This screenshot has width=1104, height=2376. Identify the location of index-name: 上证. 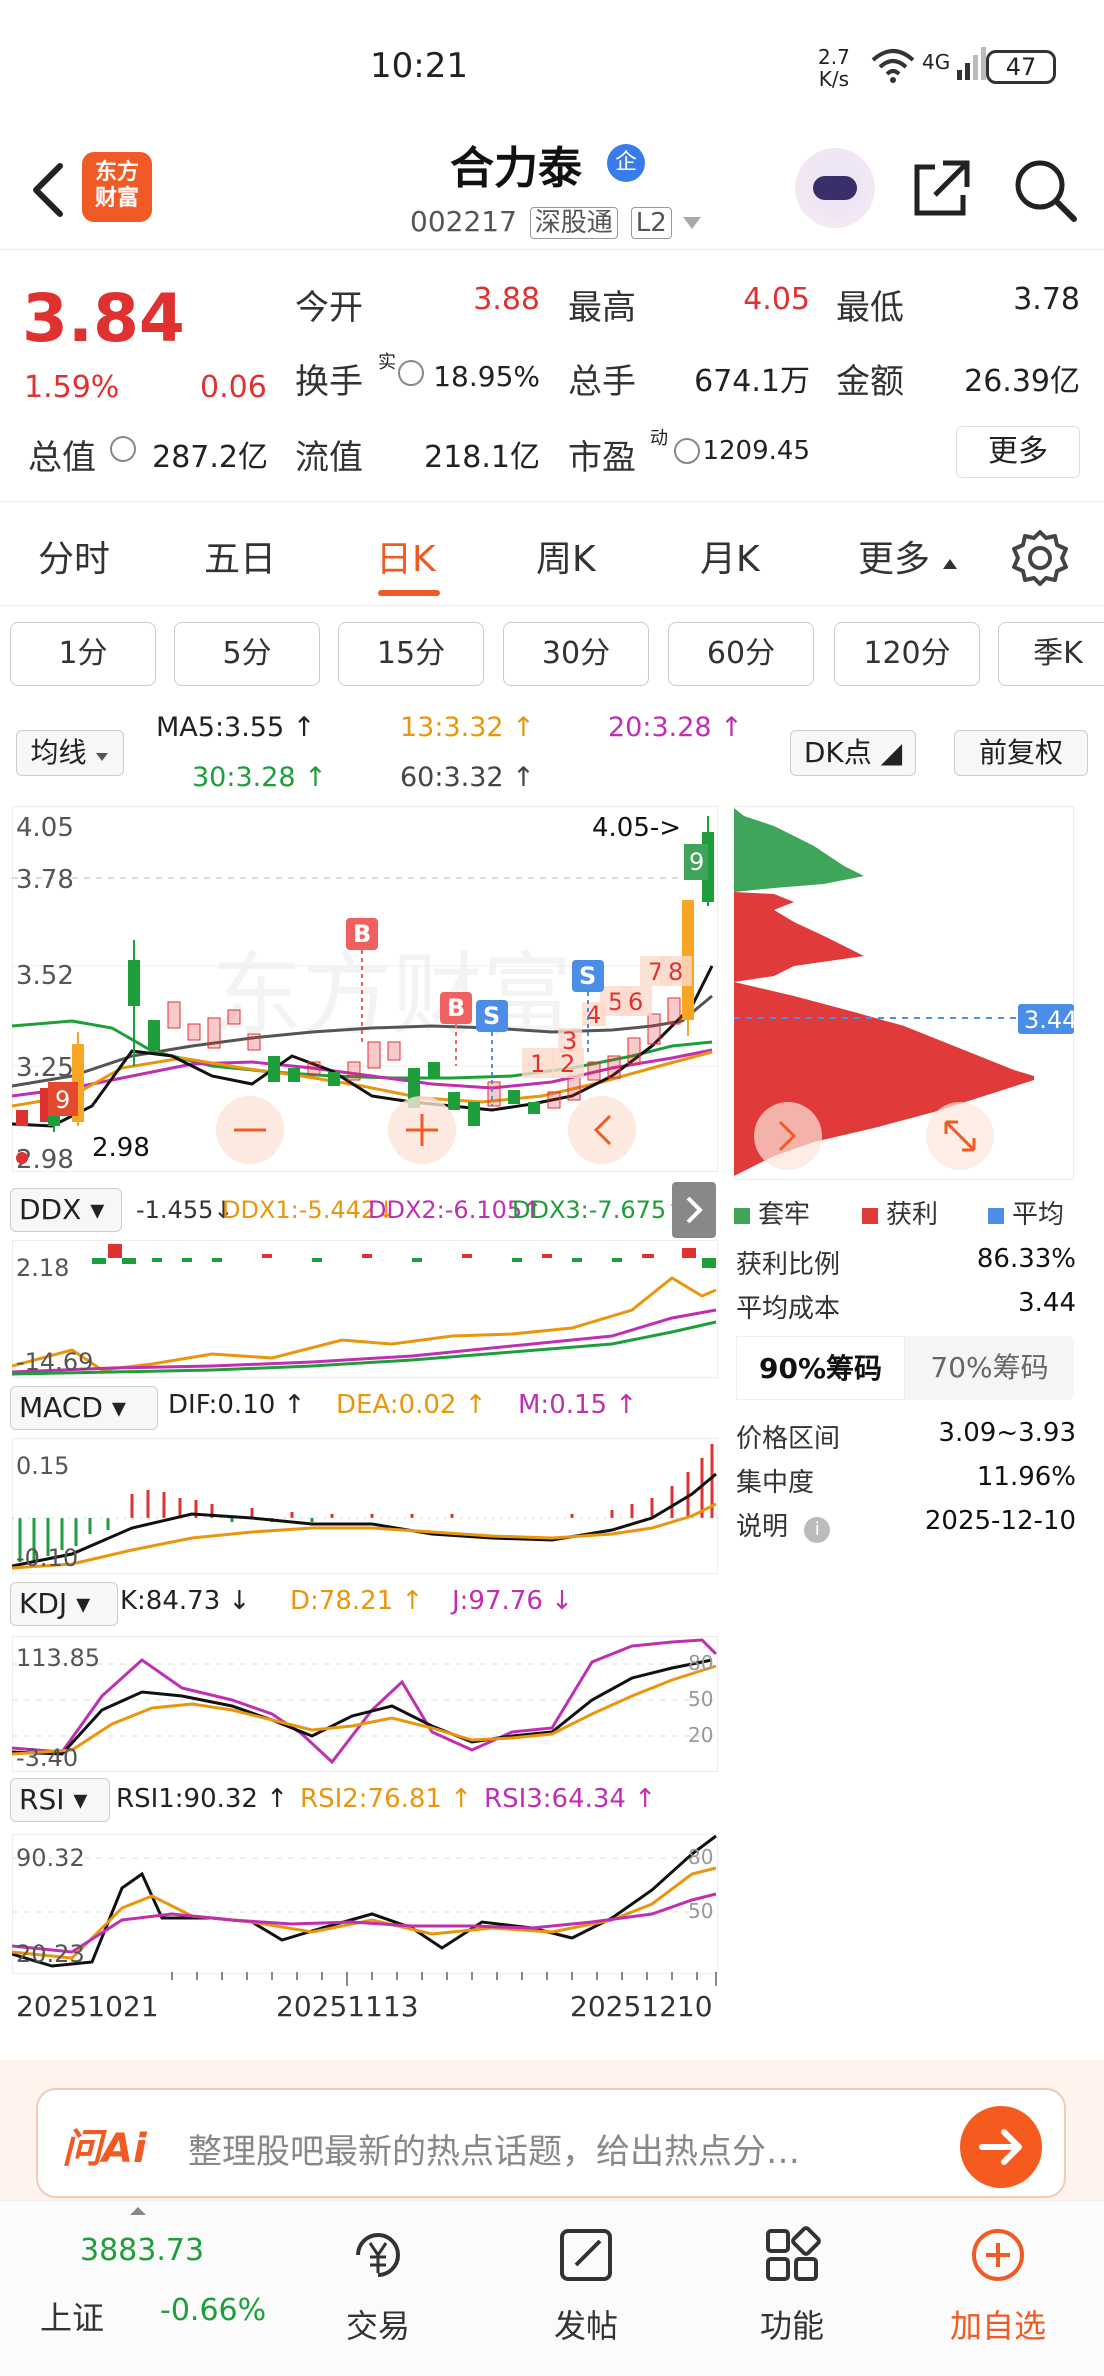
(72, 2318).